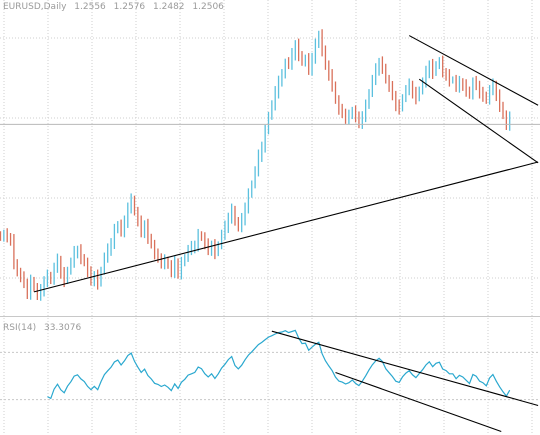 Image resolution: width=540 pixels, height=435 pixels. I want to click on rsi-header: RSI(14) 33.3076, so click(44, 328).